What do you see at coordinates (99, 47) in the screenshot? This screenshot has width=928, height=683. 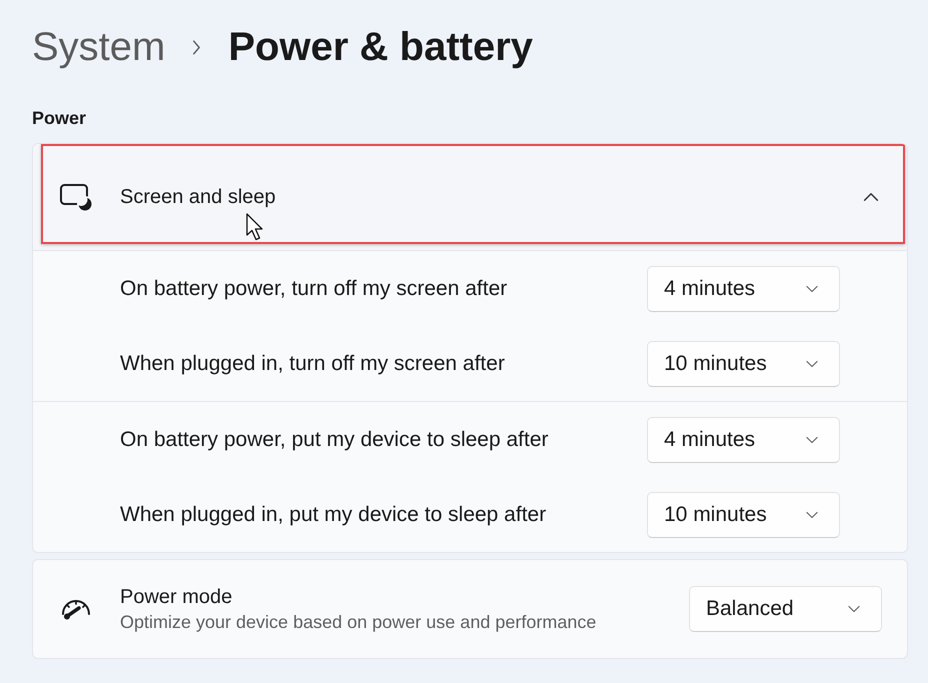 I see `breadcrumb-link: System` at bounding box center [99, 47].